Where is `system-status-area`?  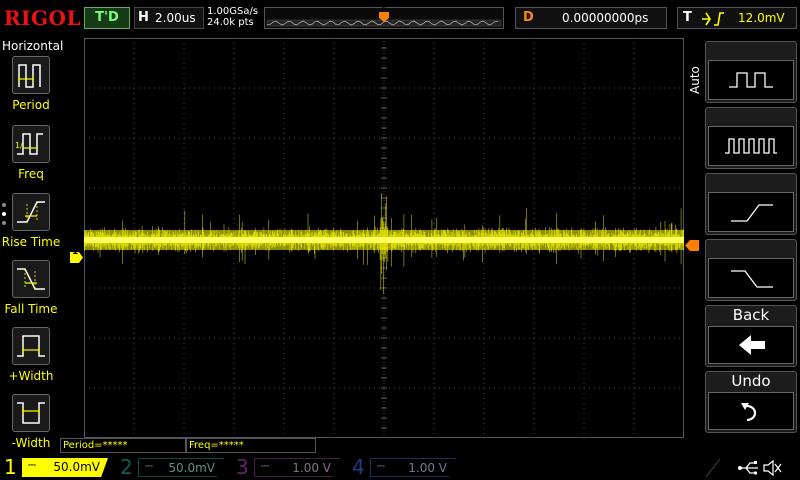
system-status-area is located at coordinates (748, 467).